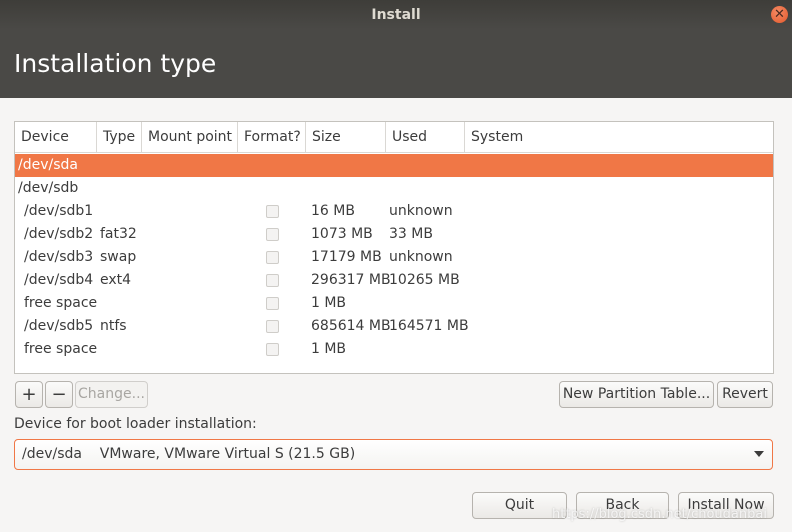 Image resolution: width=792 pixels, height=532 pixels. I want to click on cell-type: ntfs, so click(113, 326).